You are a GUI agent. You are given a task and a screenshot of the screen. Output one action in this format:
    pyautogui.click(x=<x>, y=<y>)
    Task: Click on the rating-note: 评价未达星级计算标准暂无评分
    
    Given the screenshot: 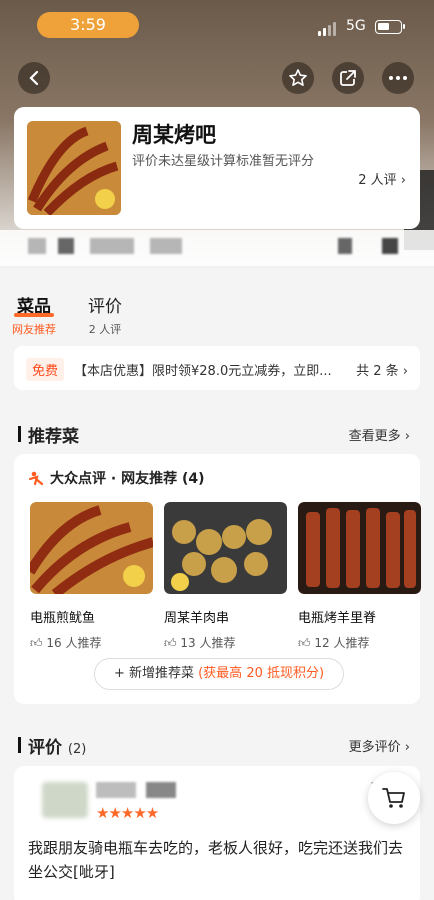 What is the action you would take?
    pyautogui.click(x=223, y=161)
    